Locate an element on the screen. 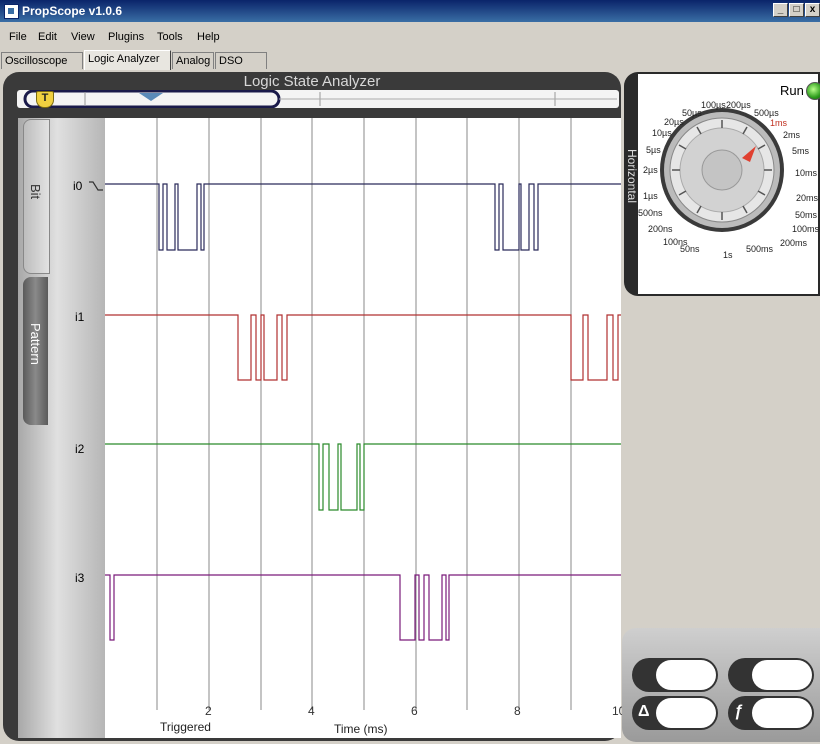 The height and width of the screenshot is (744, 820). bit-tab-label: Bit is located at coordinates (35, 192).